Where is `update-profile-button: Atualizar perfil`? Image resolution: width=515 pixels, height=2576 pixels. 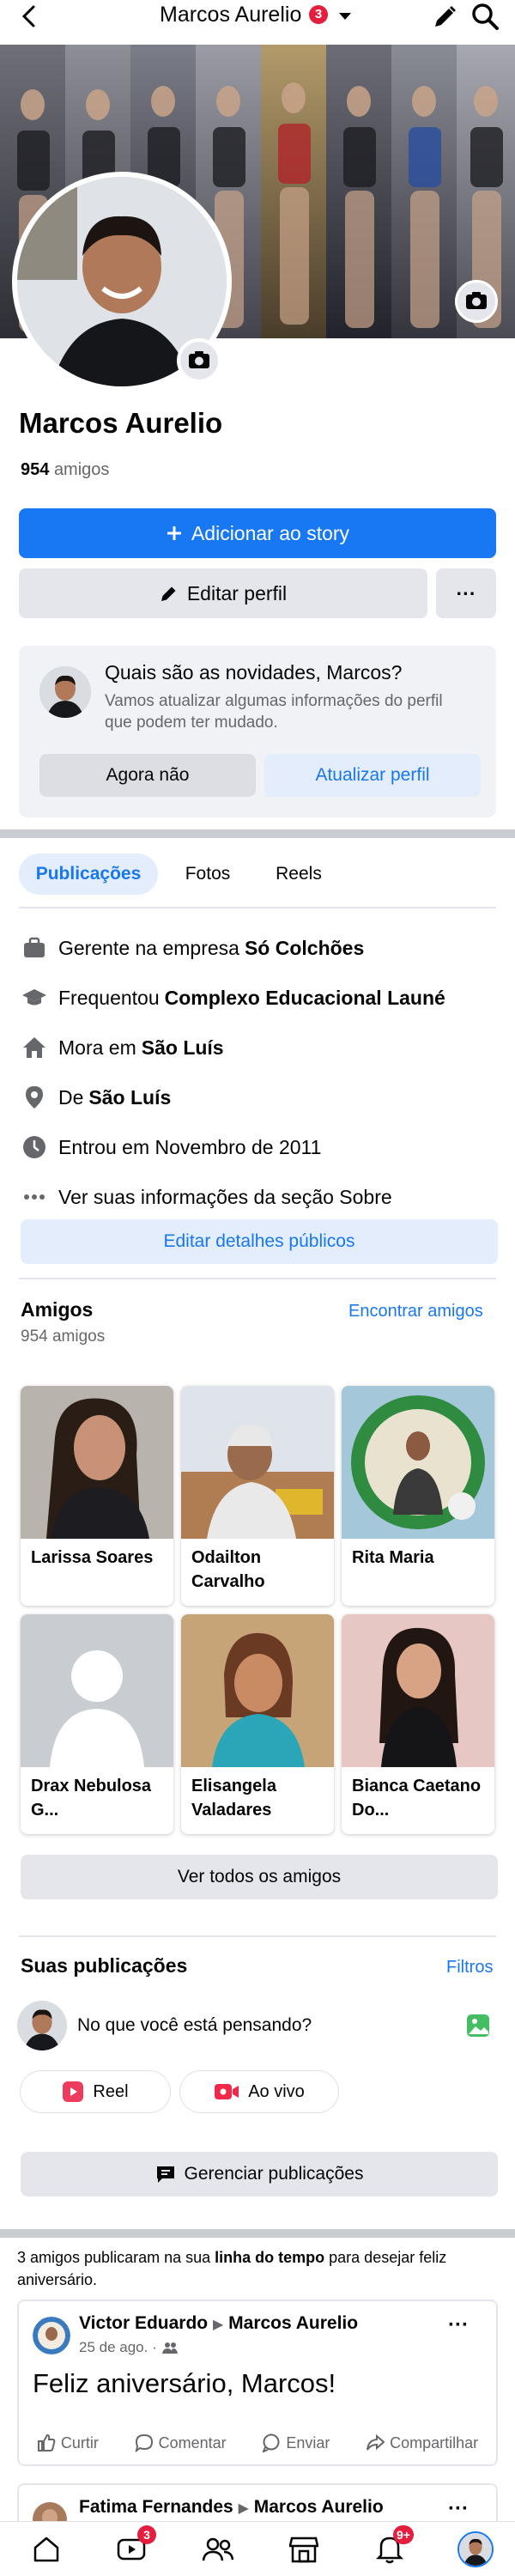
update-profile-button: Atualizar perfil is located at coordinates (372, 775).